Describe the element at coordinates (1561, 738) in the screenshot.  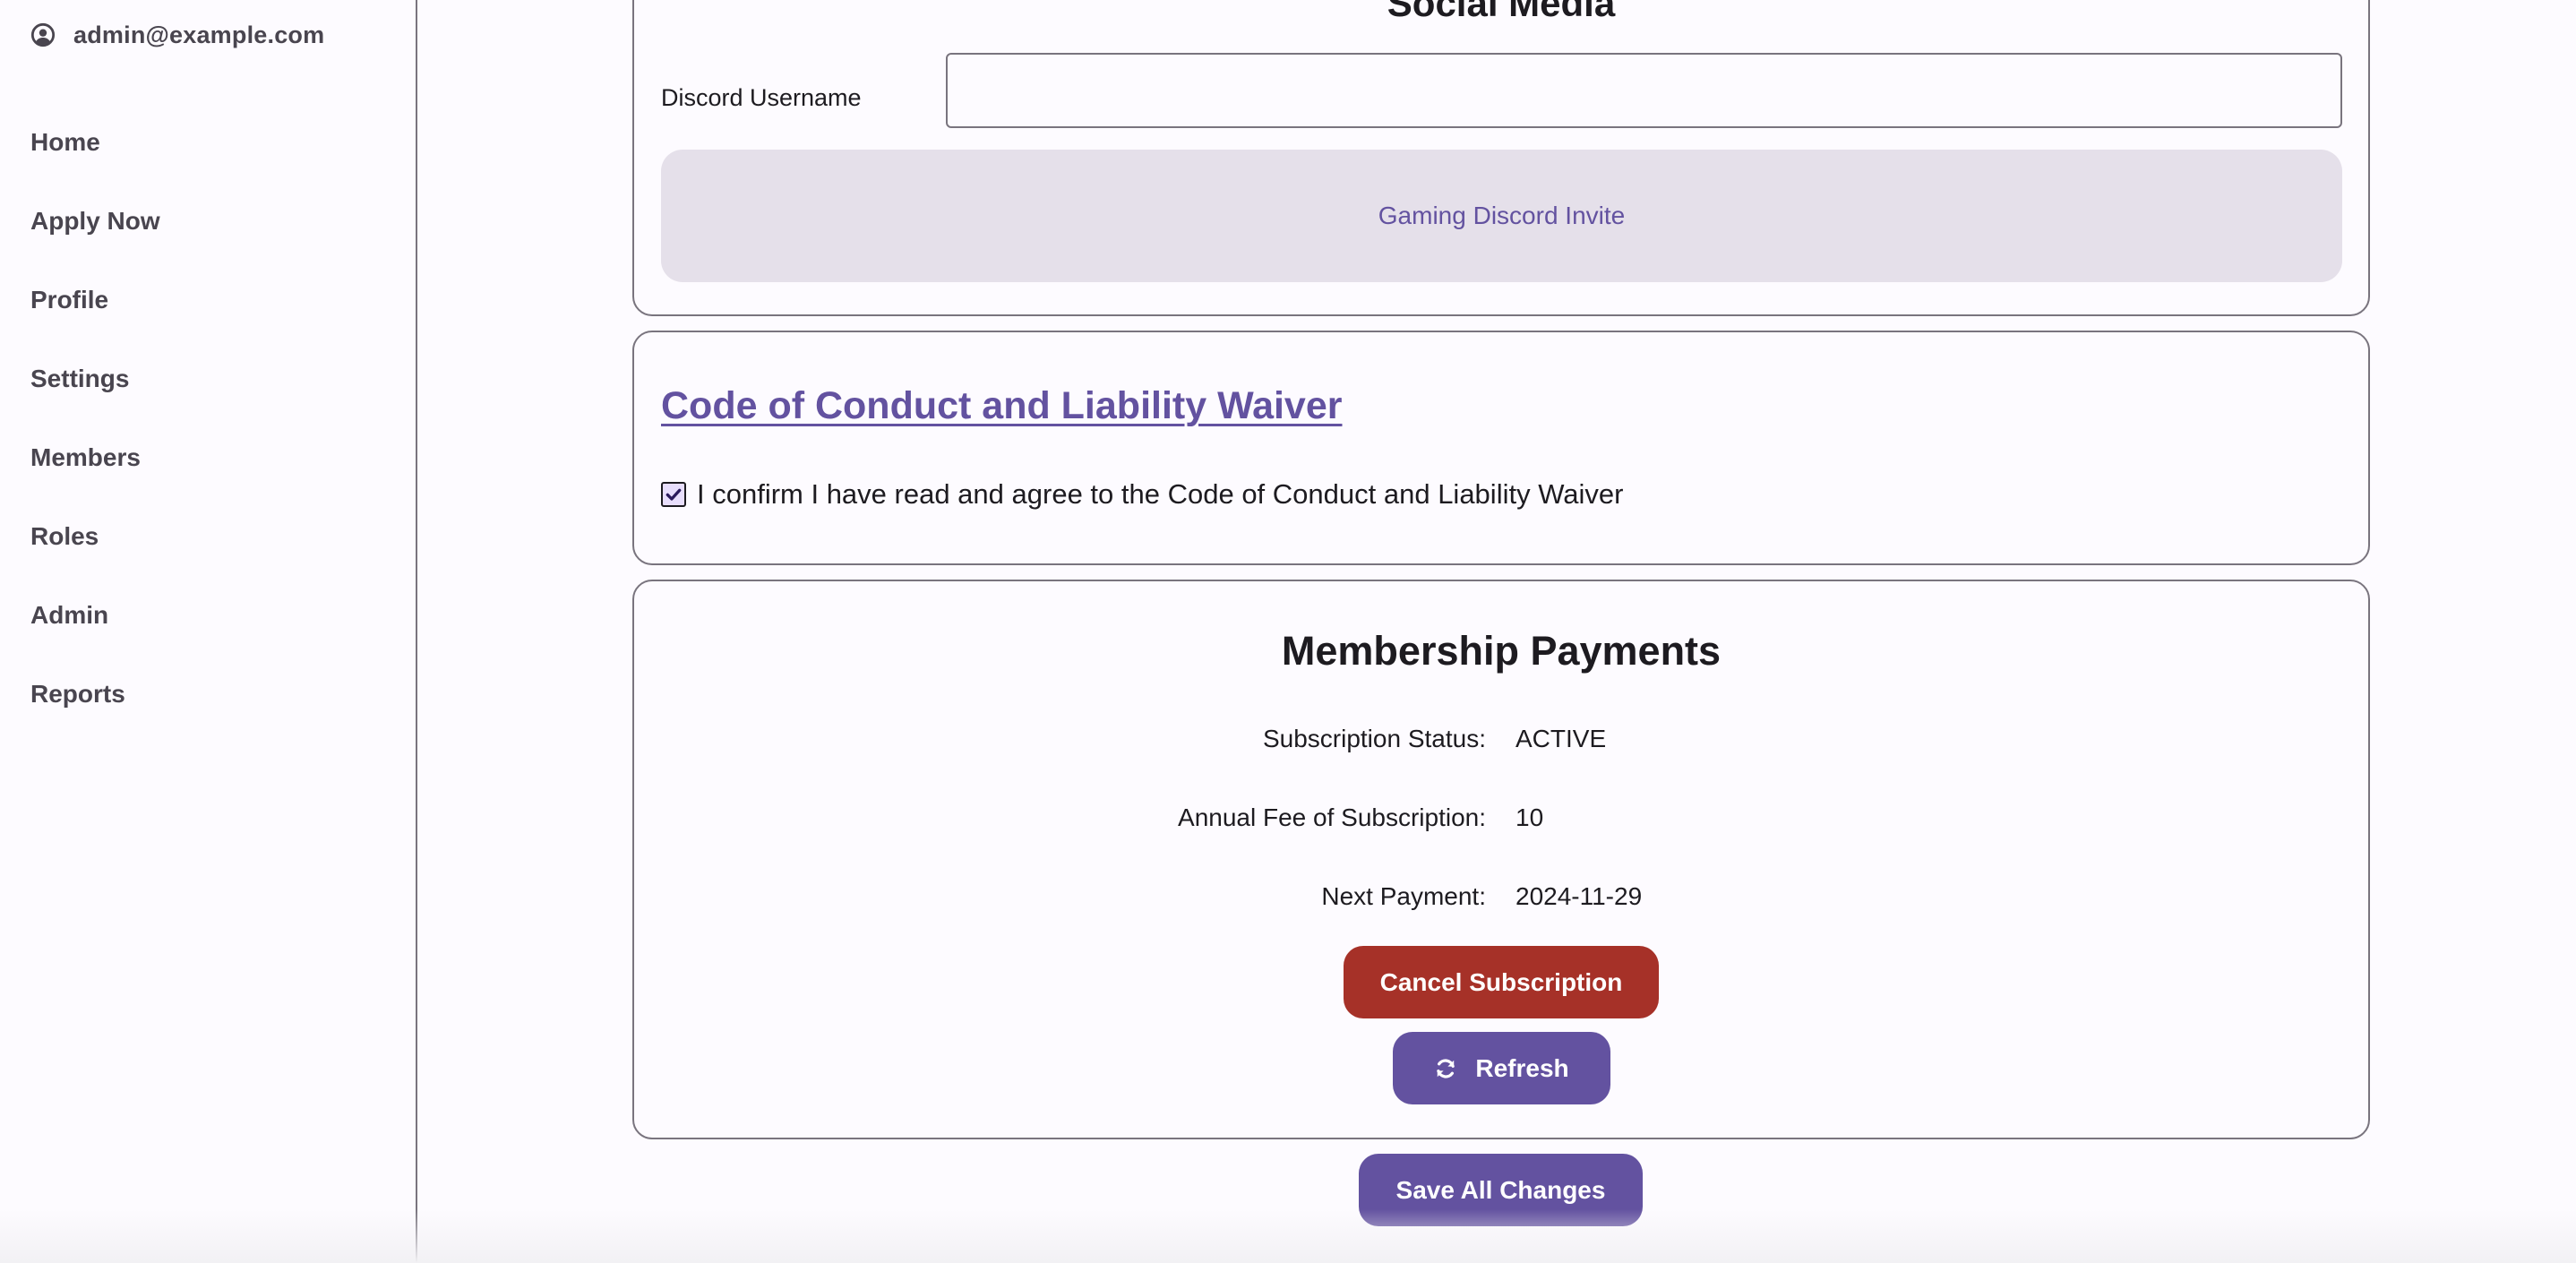
I see `subscription-status-value: ACTIVE` at that location.